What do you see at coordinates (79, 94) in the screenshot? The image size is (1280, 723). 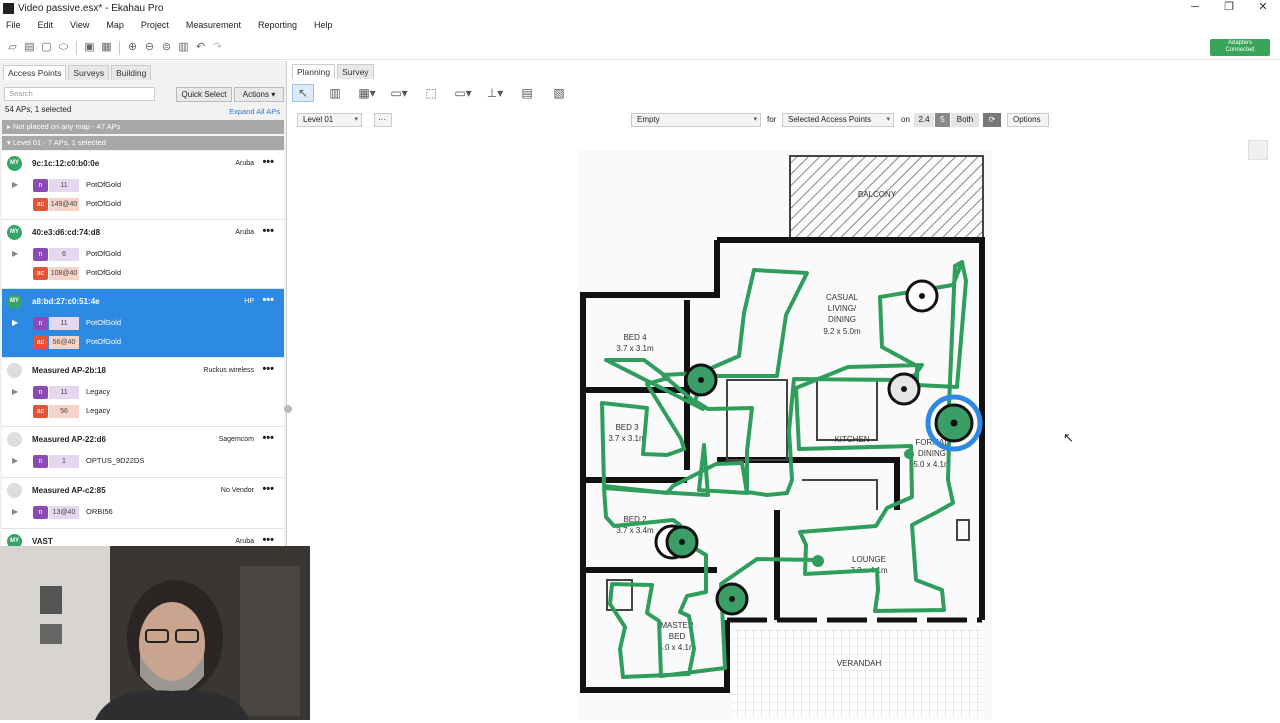 I see `search-input: Search` at bounding box center [79, 94].